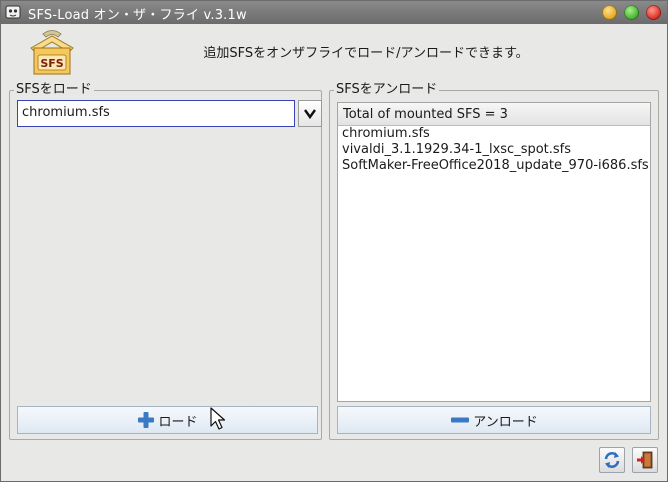  What do you see at coordinates (334, 12) in the screenshot?
I see `title-bar: SFS-Load オン・ザ・フライ v.3.1w` at bounding box center [334, 12].